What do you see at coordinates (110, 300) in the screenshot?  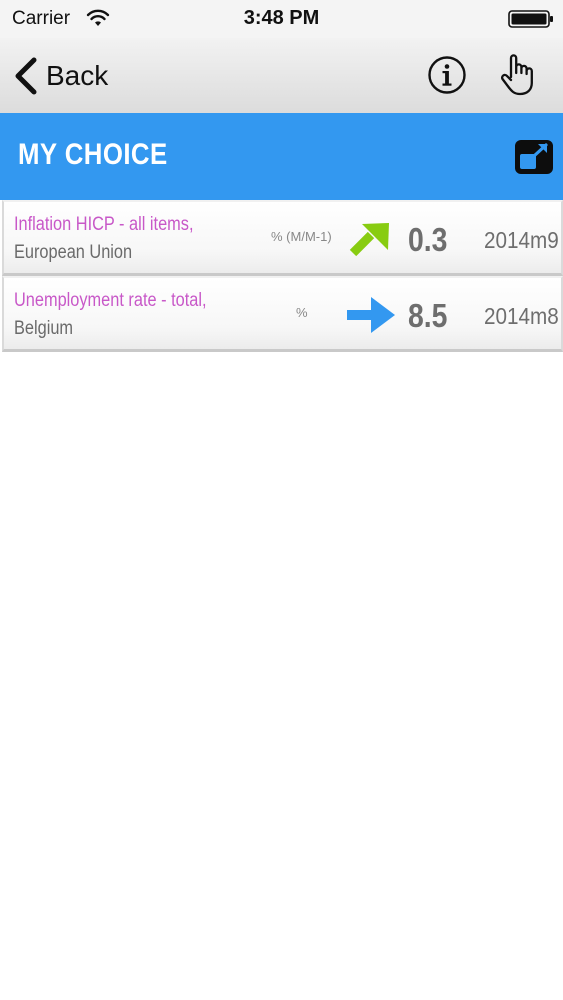 I see `indicator-name: Unemployment rate - total,` at bounding box center [110, 300].